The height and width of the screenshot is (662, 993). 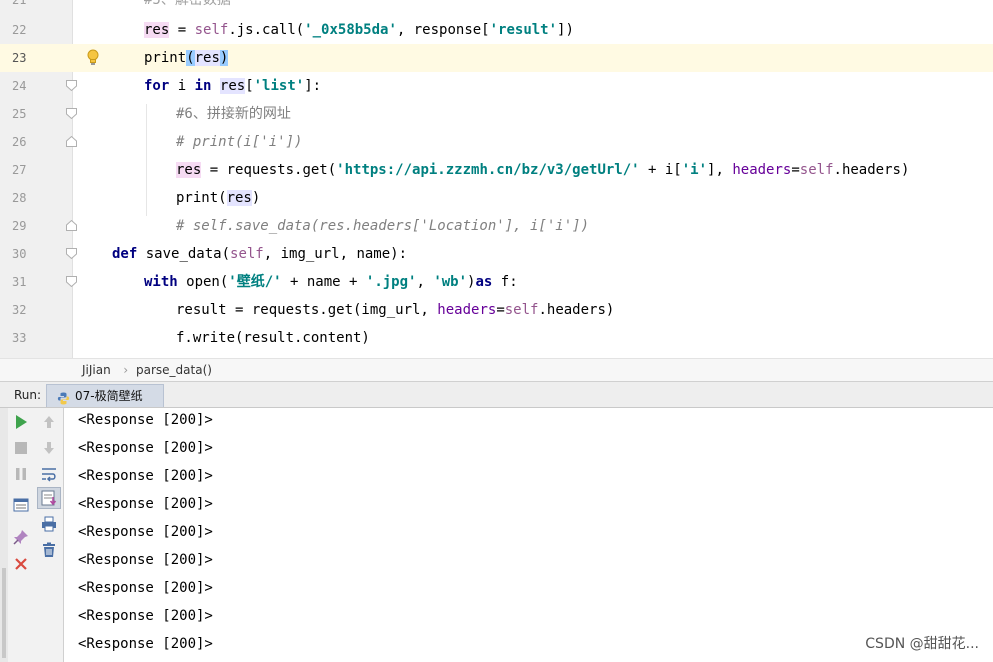 I want to click on python-file-icon, so click(x=63, y=397).